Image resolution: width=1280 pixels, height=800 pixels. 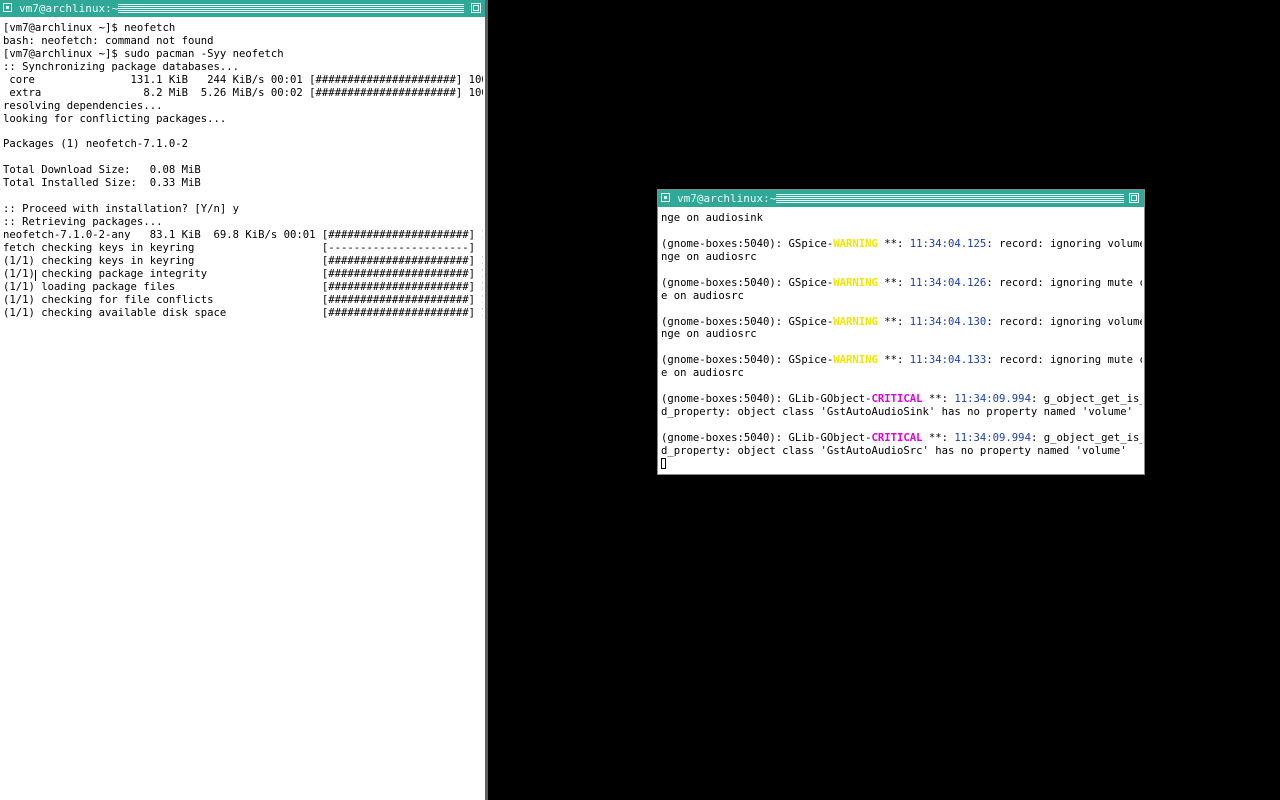 I want to click on terminal-line: nge on audiosink, so click(x=712, y=218).